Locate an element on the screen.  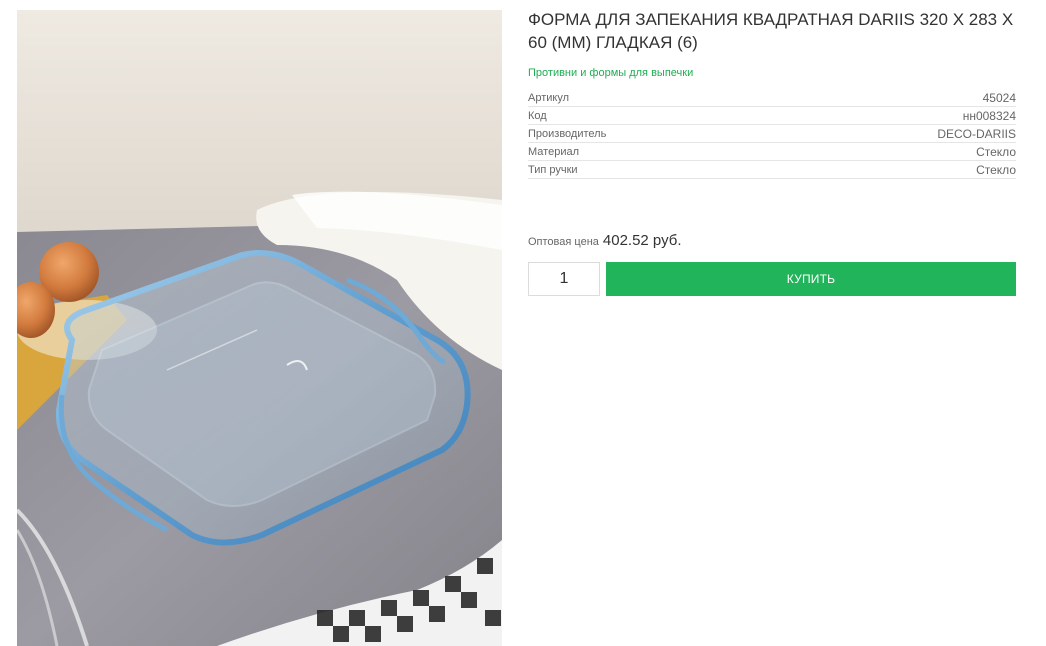
spec-label: Артикул is located at coordinates (549, 97).